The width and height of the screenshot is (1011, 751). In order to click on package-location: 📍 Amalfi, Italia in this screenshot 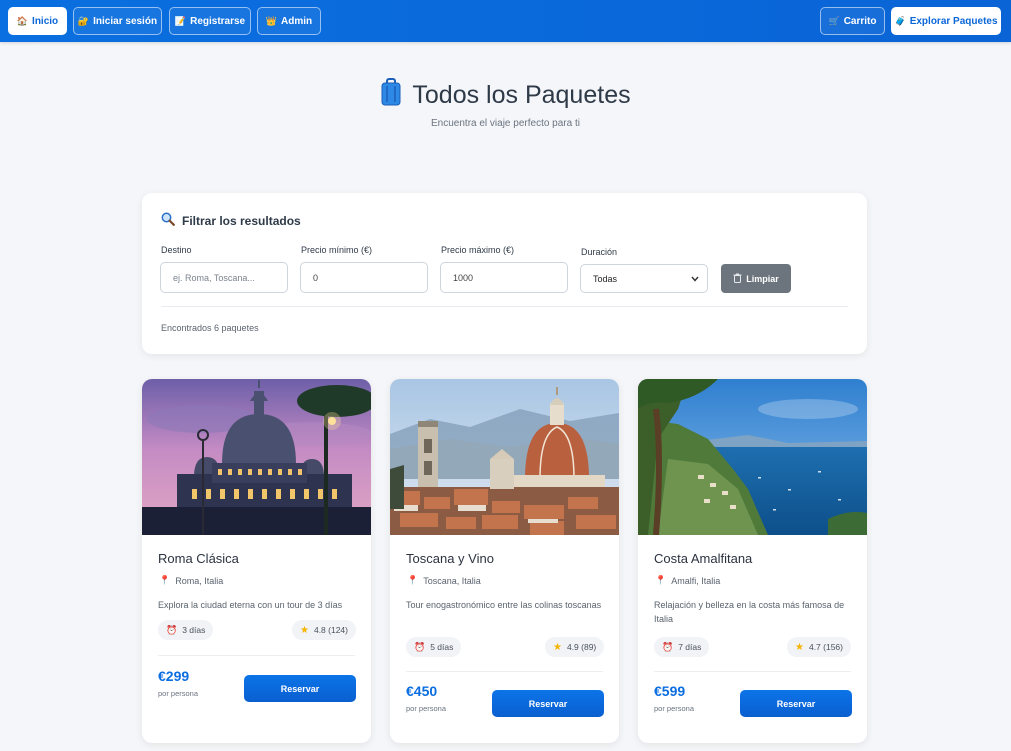, I will do `click(687, 580)`.